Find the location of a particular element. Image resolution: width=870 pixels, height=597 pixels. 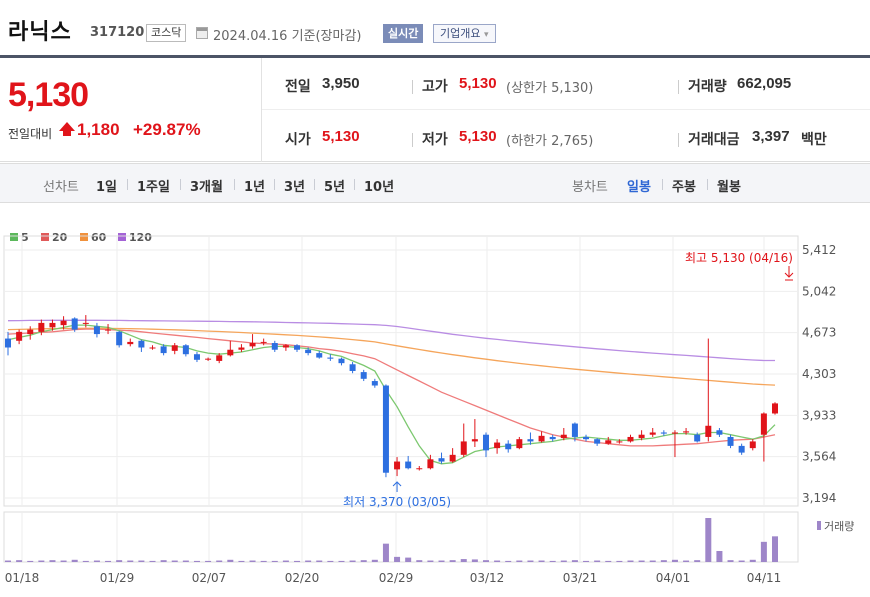

y-tick-label: 3,194 is located at coordinates (819, 498).